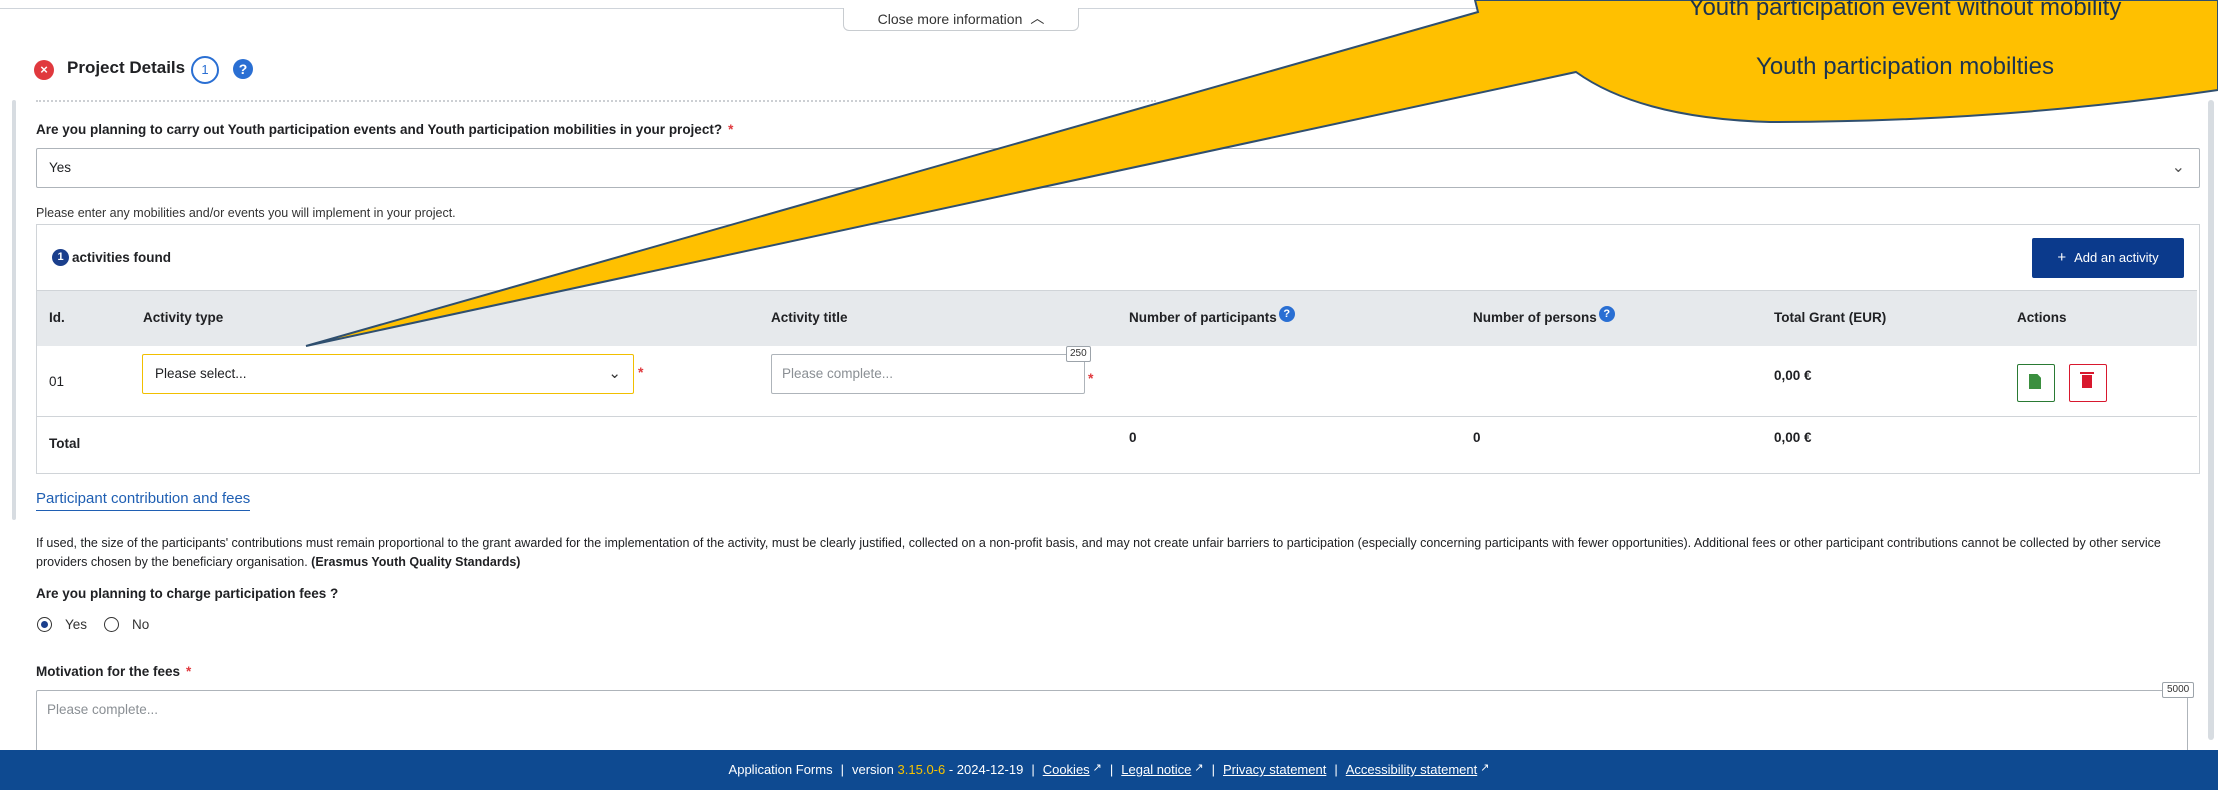  I want to click on delete-button, so click(2088, 383).